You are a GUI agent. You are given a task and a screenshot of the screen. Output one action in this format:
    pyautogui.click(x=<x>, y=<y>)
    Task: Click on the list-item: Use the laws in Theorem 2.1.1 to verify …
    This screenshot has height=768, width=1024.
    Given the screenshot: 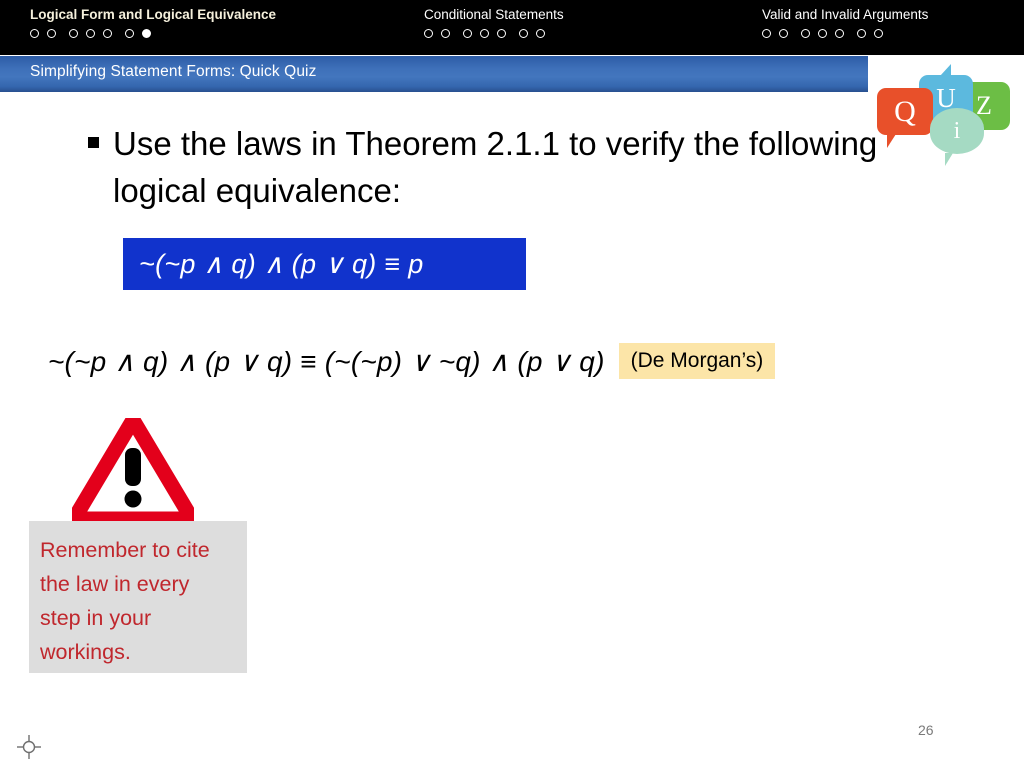 What is the action you would take?
    pyautogui.click(x=483, y=167)
    